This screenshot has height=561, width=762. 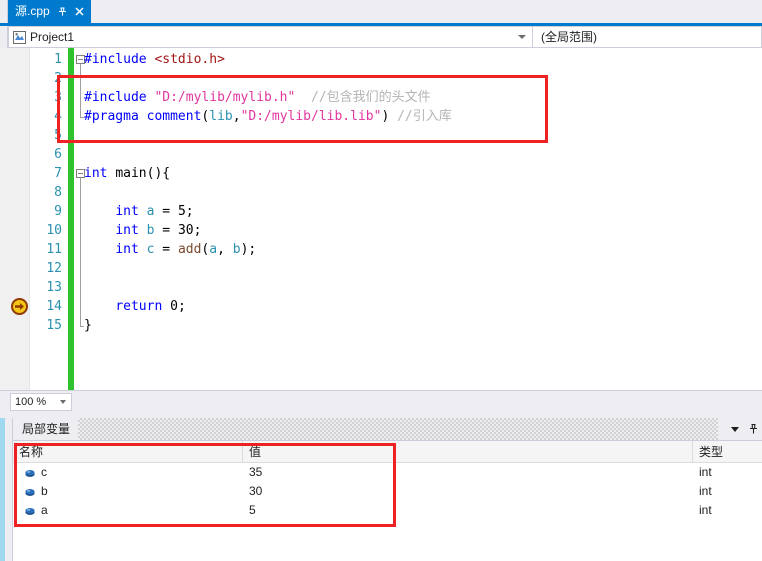 I want to click on zoom-level-dropdown: 100 %, so click(x=41, y=402).